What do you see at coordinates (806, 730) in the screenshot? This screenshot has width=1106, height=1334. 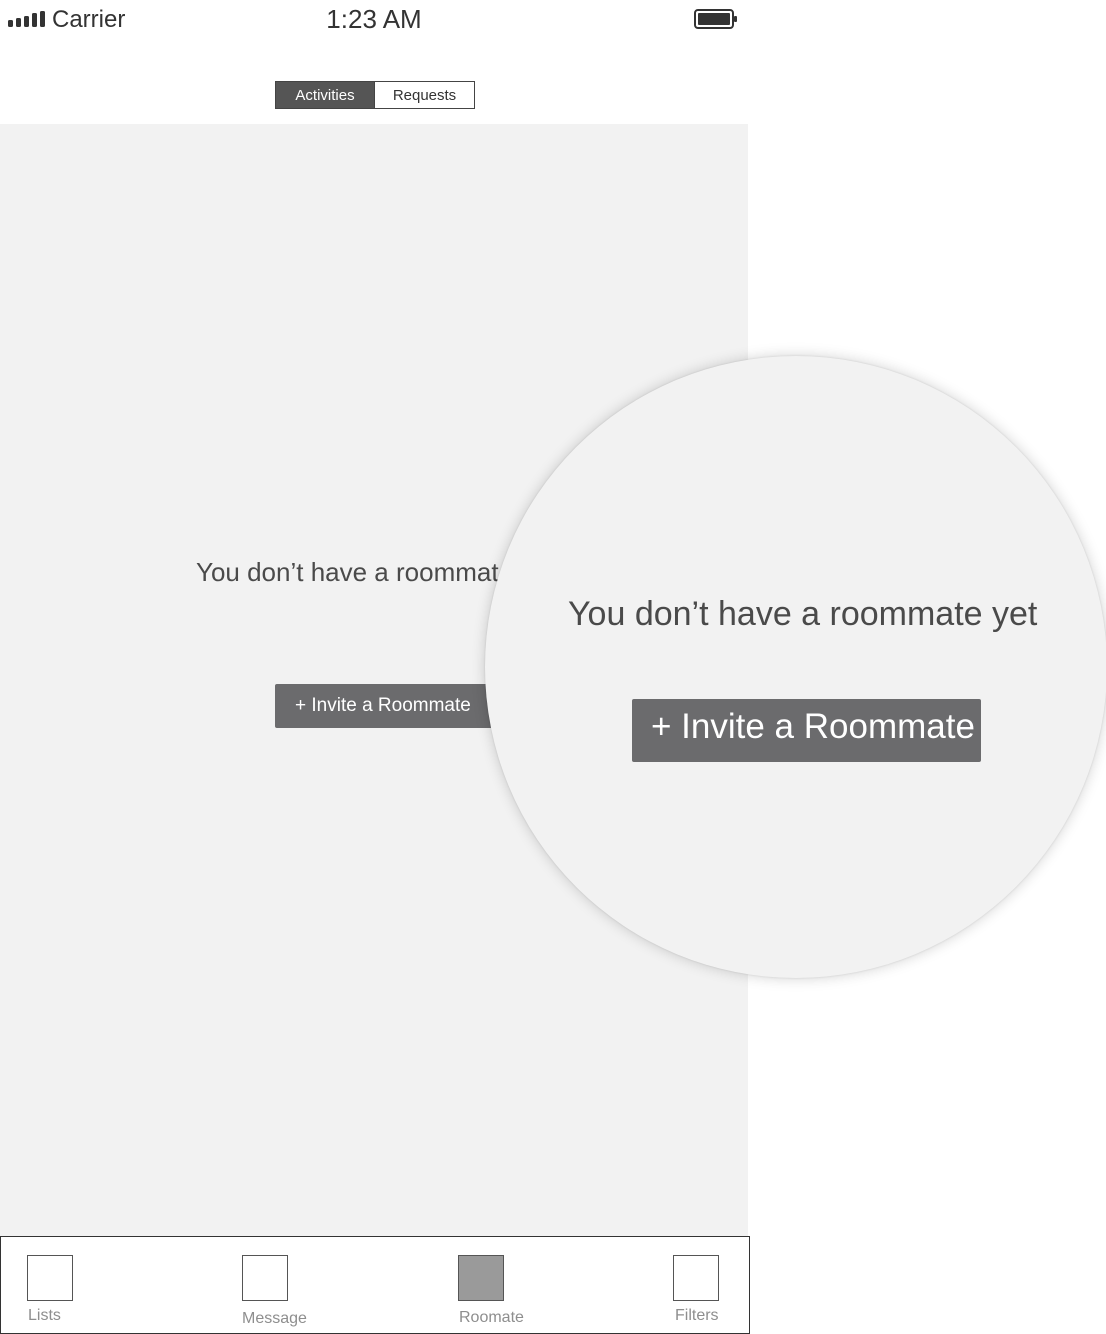 I see `zoomed-invite-roommate-button: + Invite a Roommate` at bounding box center [806, 730].